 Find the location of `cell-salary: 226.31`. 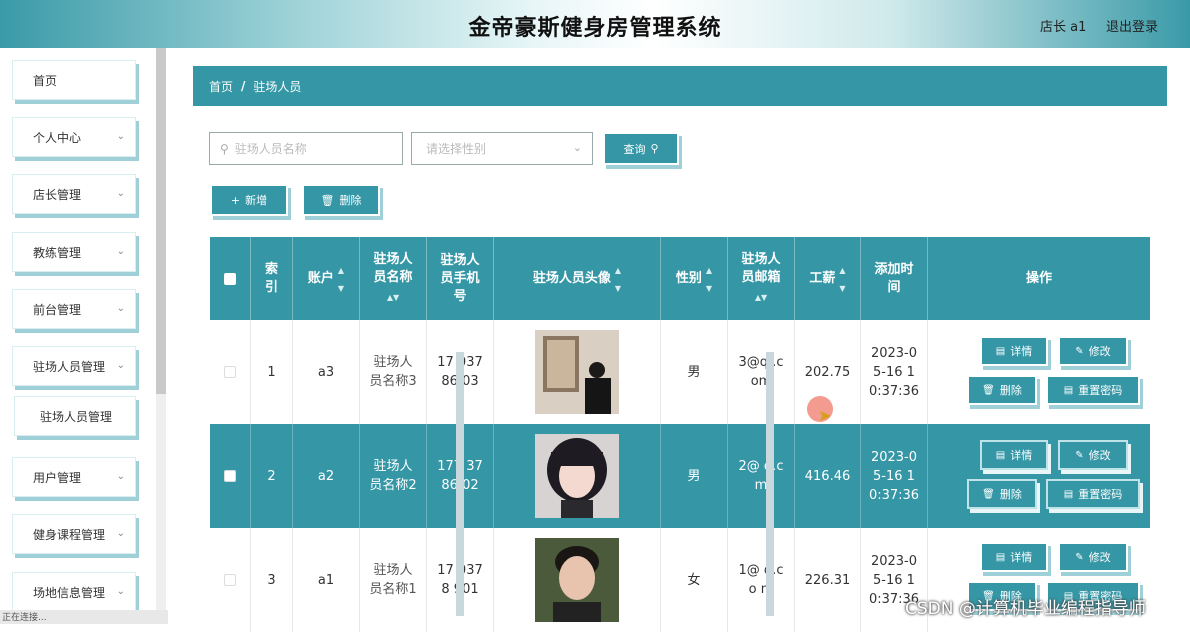

cell-salary: 226.31 is located at coordinates (828, 580).